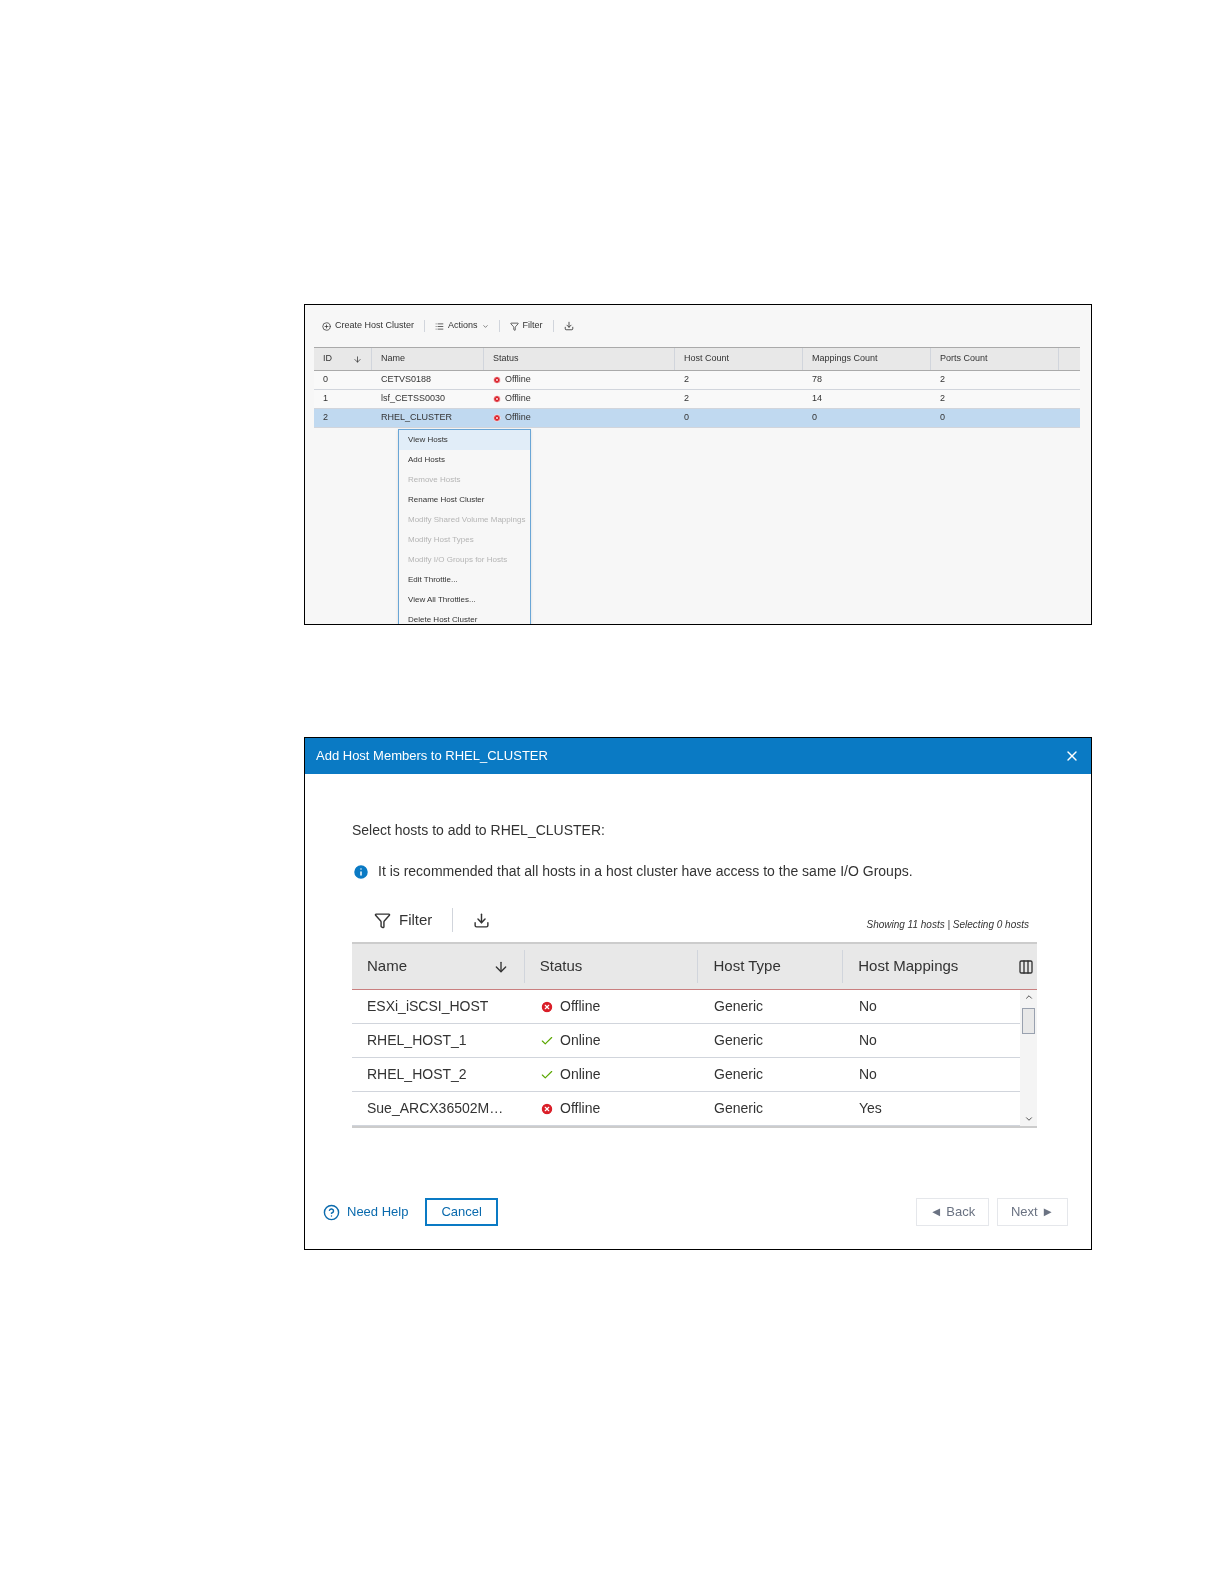 This screenshot has height=1584, width=1224. What do you see at coordinates (432, 756) in the screenshot?
I see `dialog-title: Add Host Members to RHEL_CLUSTER` at bounding box center [432, 756].